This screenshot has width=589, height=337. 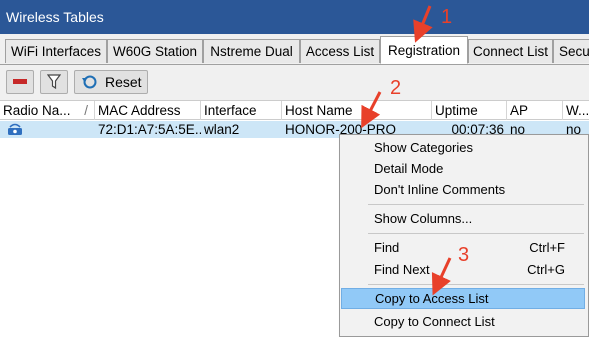 I want to click on annotation-label-1: 1, so click(x=447, y=17).